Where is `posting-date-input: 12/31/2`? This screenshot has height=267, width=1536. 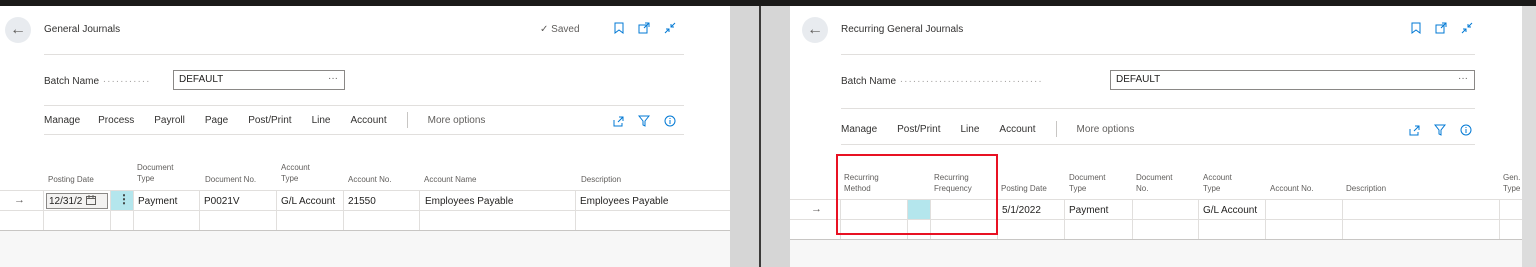 posting-date-input: 12/31/2 is located at coordinates (77, 201).